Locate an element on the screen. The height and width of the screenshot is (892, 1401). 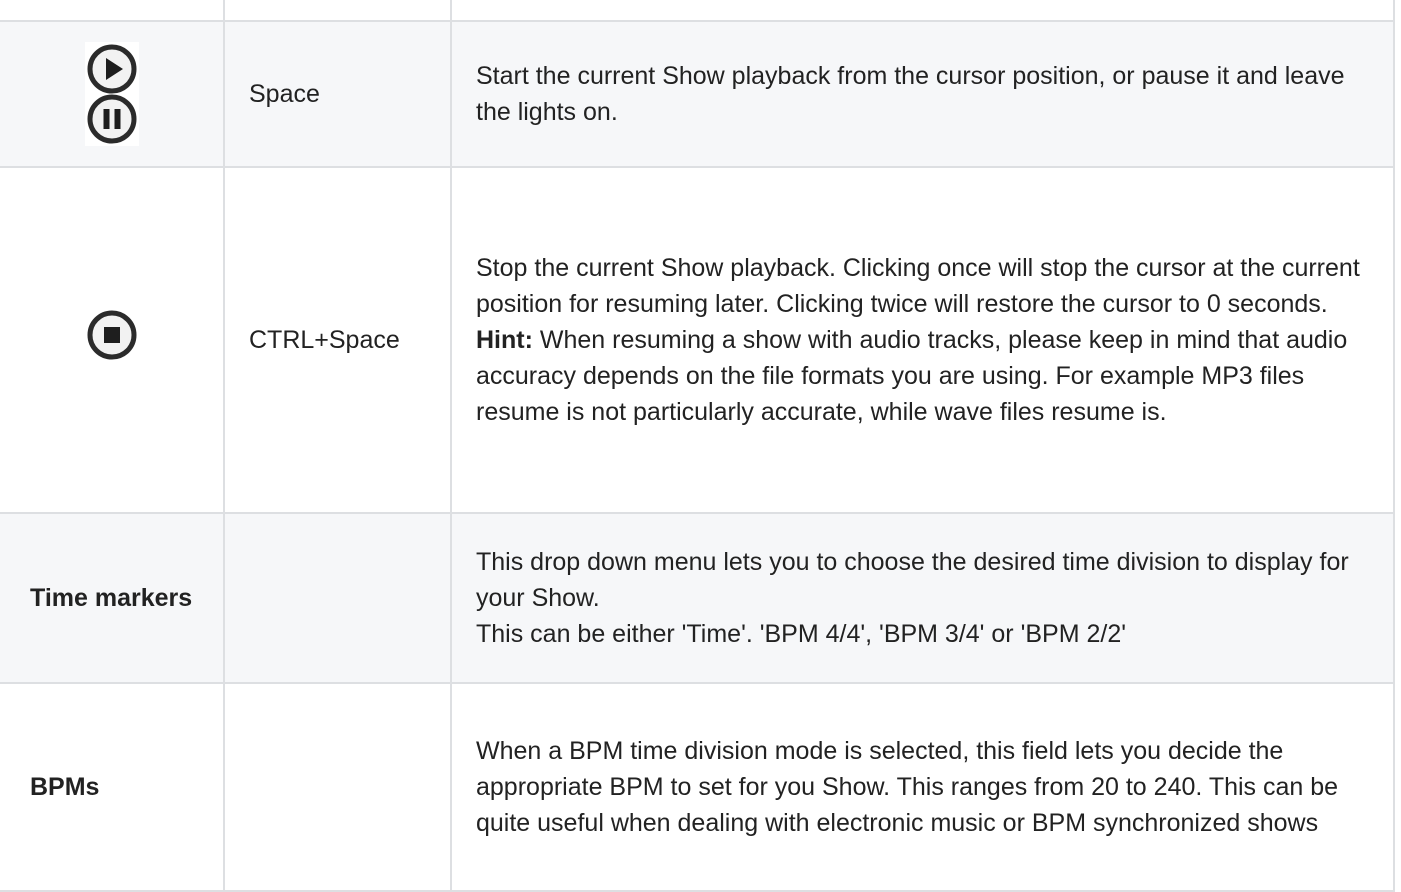
shortcut-key: CTRL+Space is located at coordinates (337, 340).